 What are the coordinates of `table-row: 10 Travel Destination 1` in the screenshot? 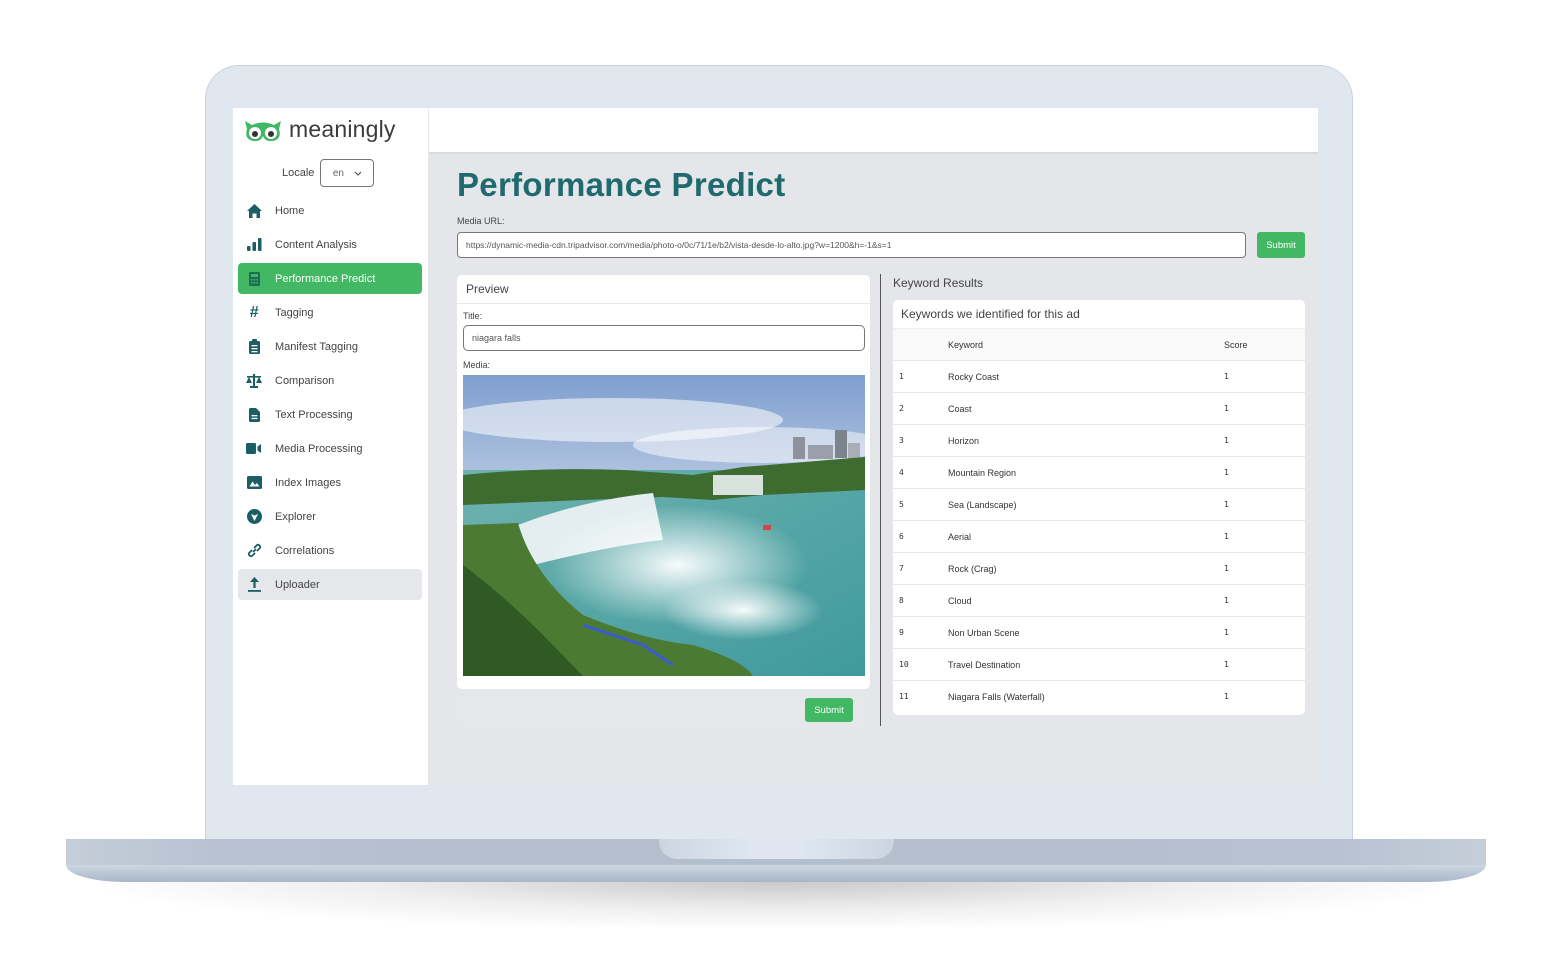 It's located at (1099, 664).